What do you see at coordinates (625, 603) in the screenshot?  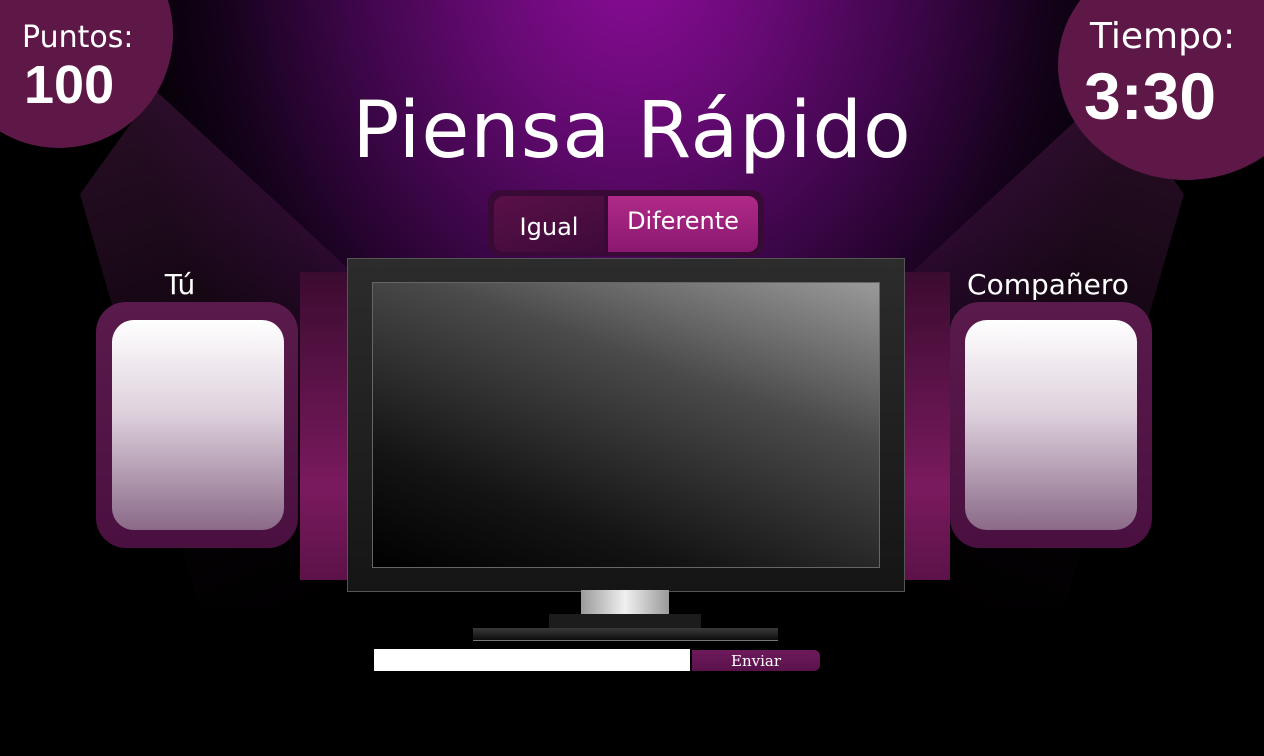 I see `tv-stand-neck` at bounding box center [625, 603].